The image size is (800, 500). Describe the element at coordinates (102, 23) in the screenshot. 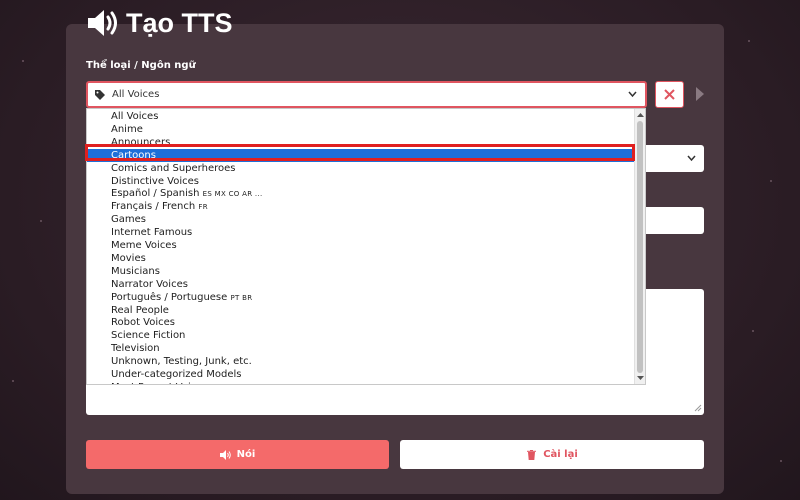

I see `speaker-icon` at that location.